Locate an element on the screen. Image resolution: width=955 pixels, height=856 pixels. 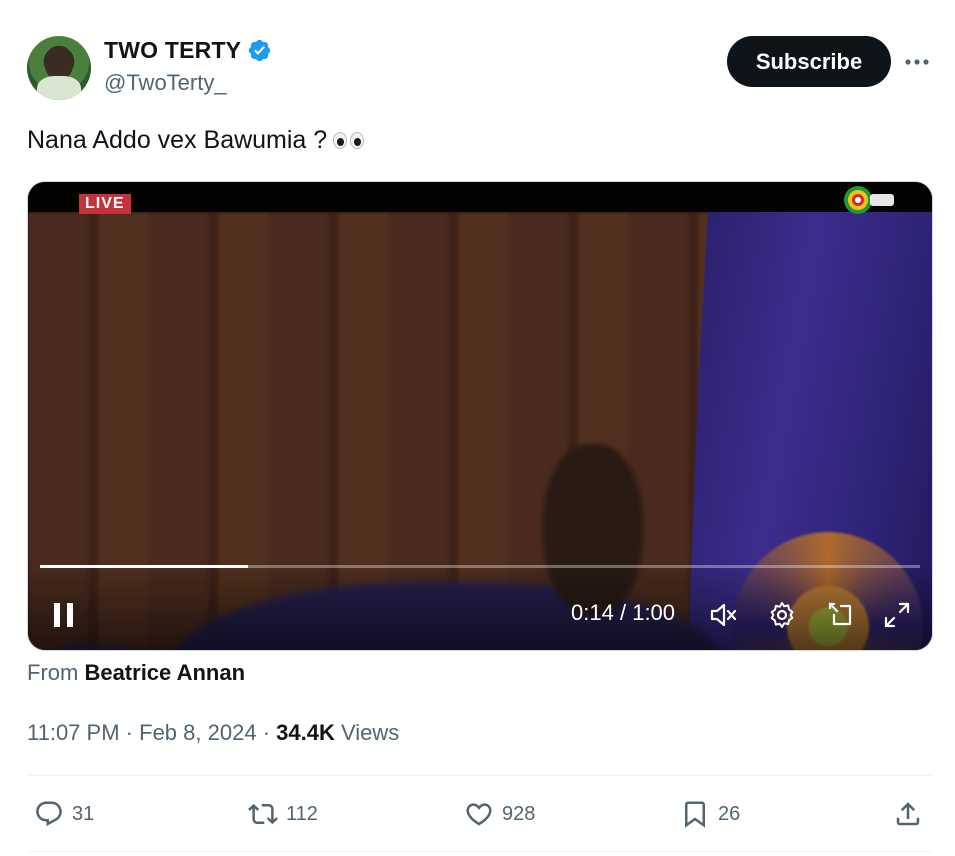
video-duration: 1:00 is located at coordinates (654, 612).